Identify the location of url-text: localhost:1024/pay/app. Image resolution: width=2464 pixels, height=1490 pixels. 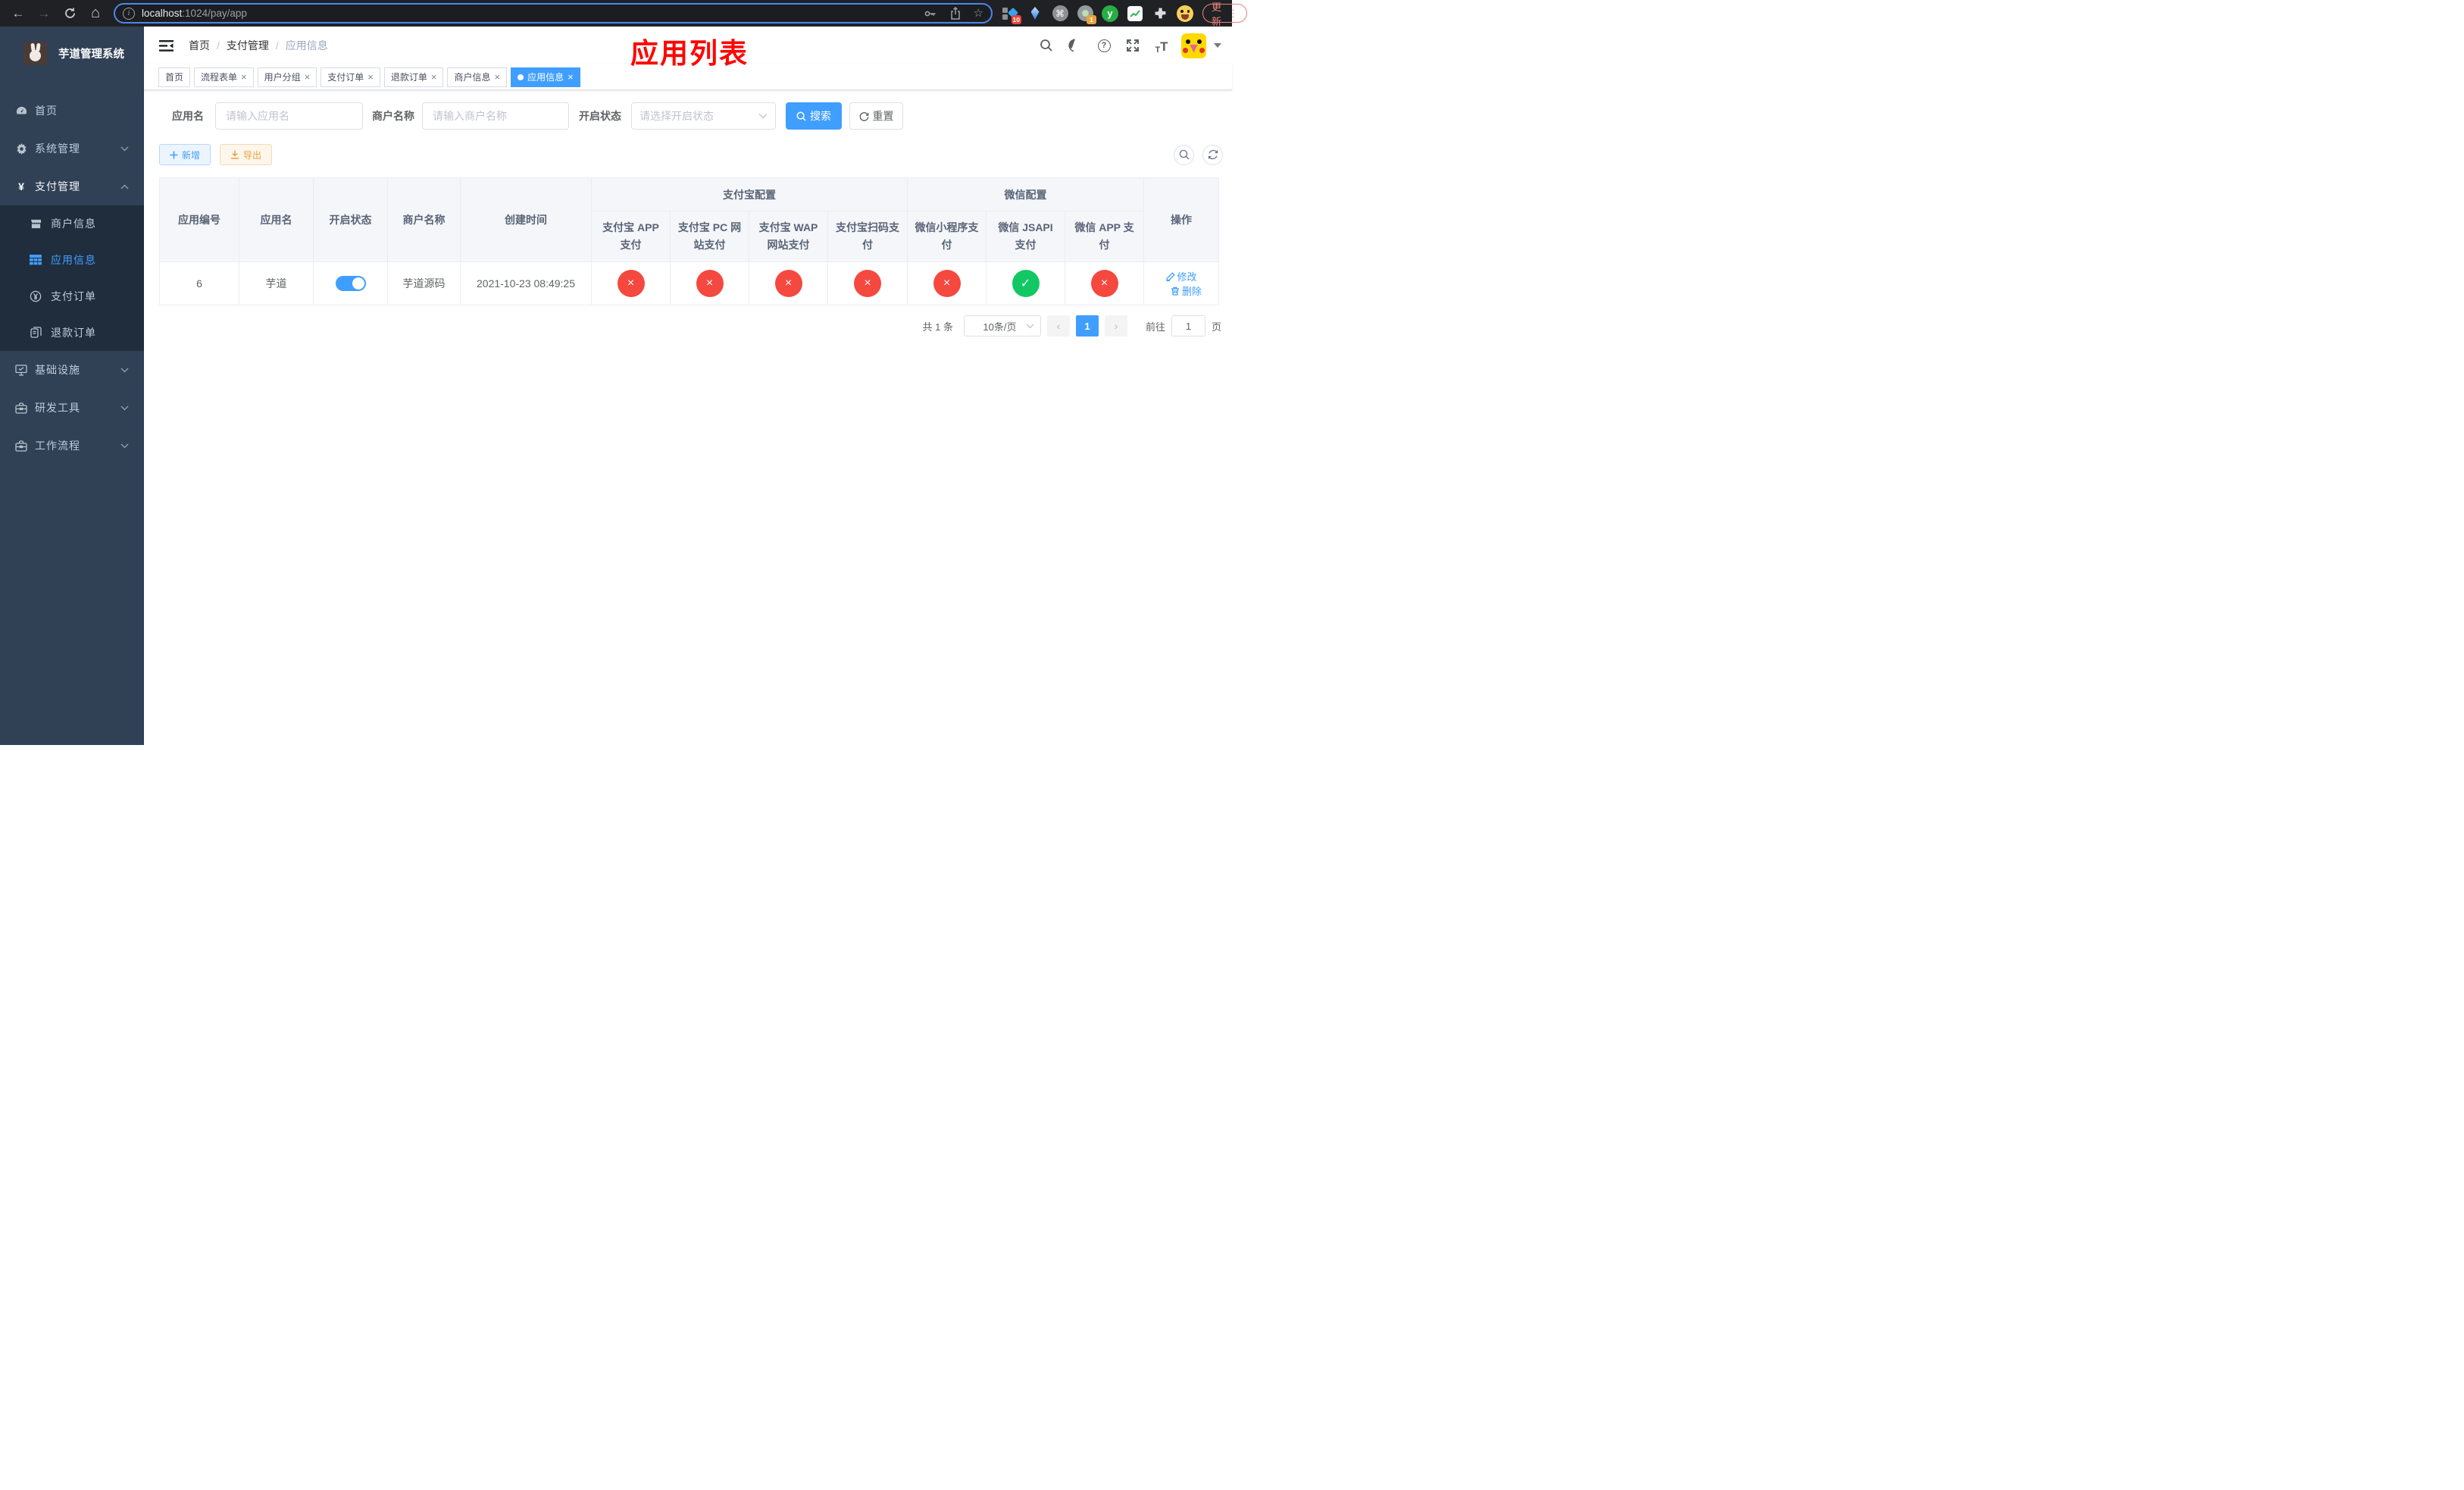
(194, 14).